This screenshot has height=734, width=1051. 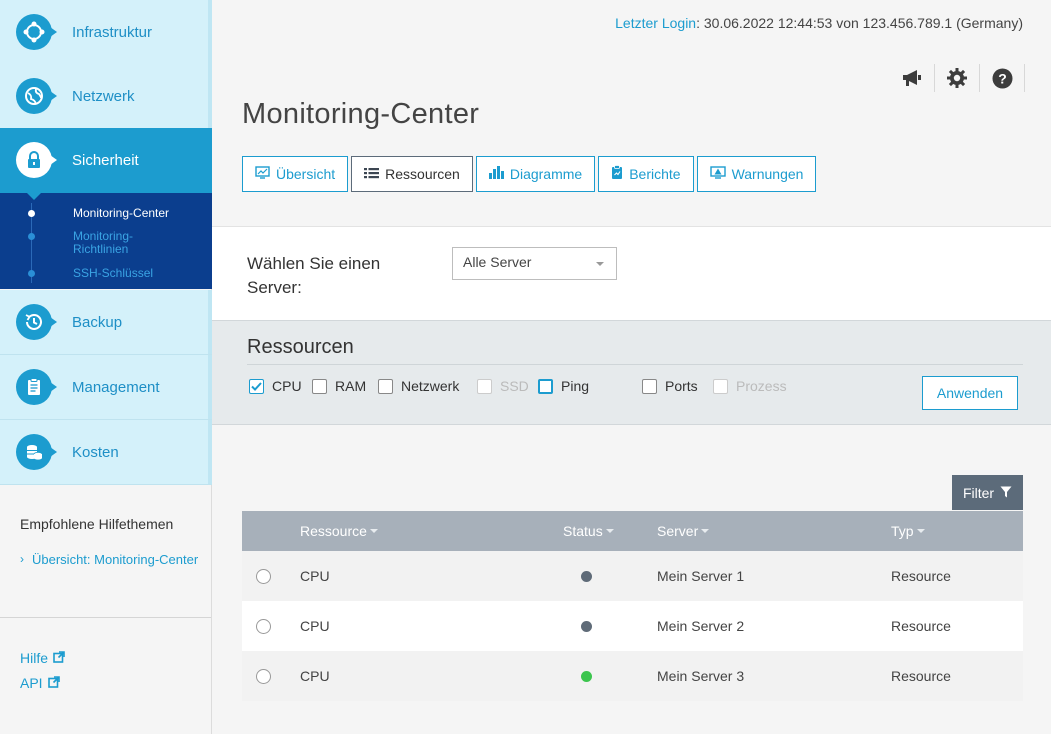 I want to click on nav-item-infrastruktur: Infrastruktur, so click(x=106, y=32).